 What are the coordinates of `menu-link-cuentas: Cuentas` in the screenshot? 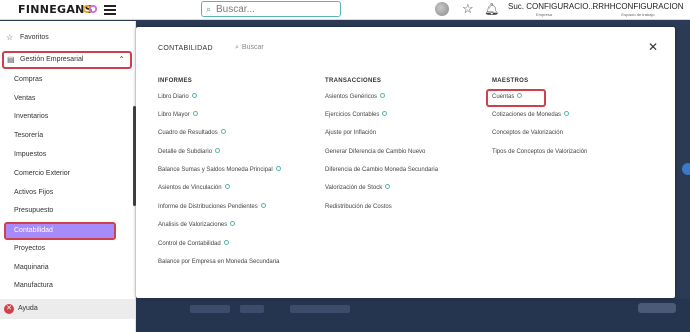 It's located at (507, 97).